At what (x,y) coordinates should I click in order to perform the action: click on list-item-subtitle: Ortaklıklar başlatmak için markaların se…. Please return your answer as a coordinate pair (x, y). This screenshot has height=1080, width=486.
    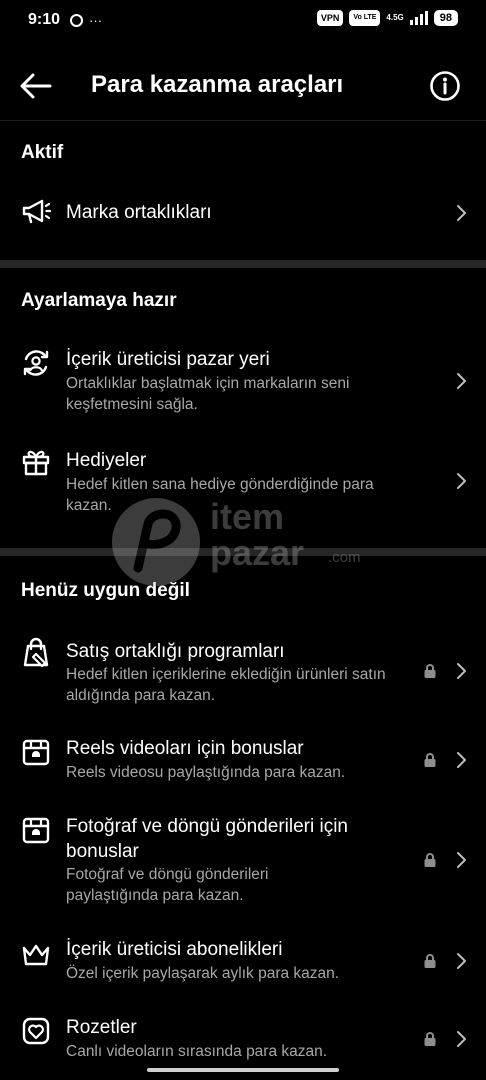
    Looking at the image, I should click on (208, 394).